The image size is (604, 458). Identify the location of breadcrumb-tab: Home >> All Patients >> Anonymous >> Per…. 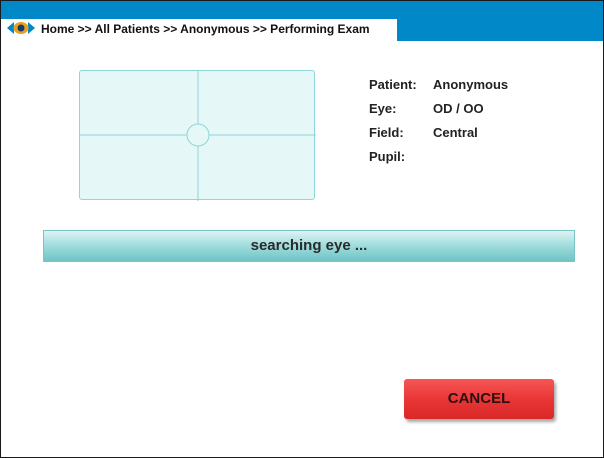
(199, 21).